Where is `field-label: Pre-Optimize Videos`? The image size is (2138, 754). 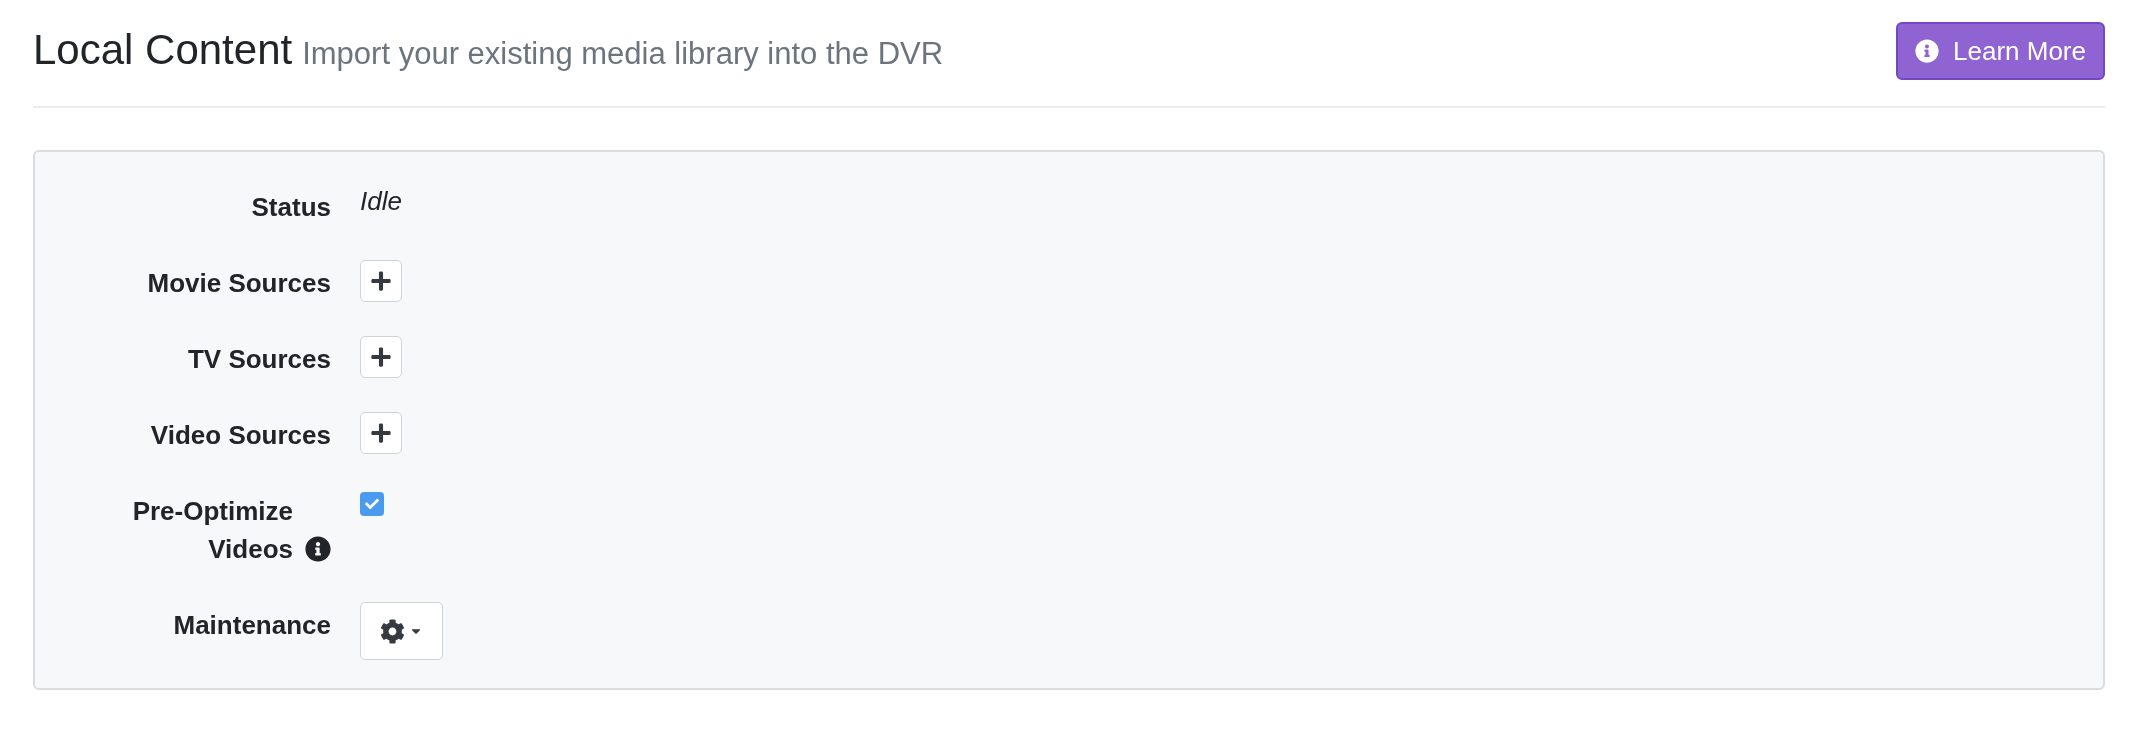
field-label: Pre-Optimize Videos is located at coordinates (212, 530).